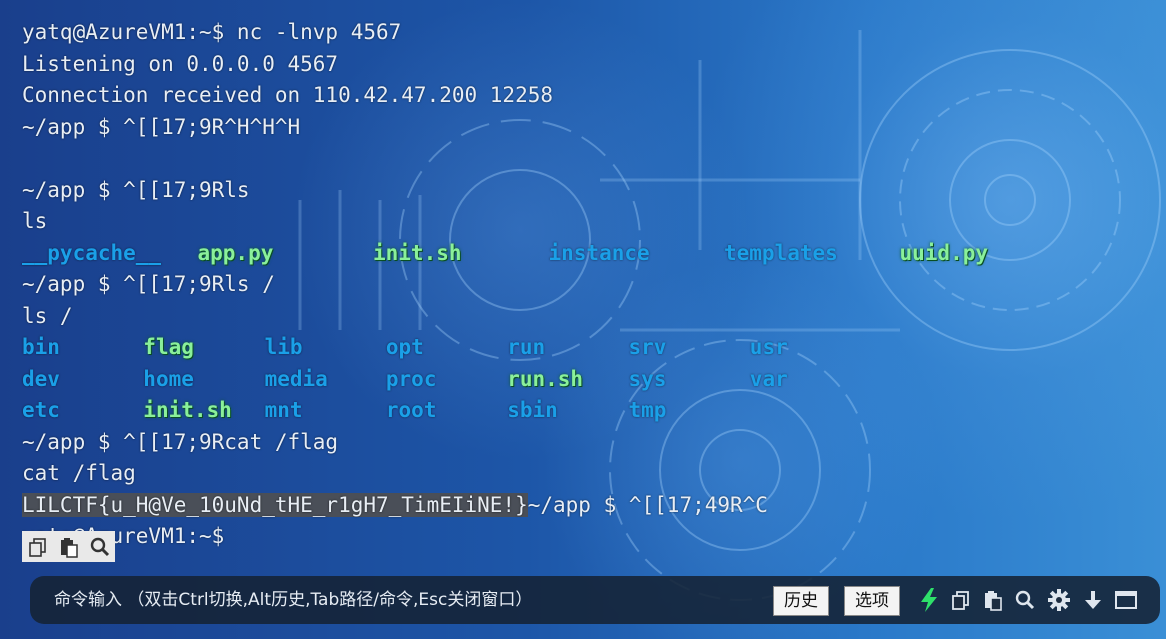  I want to click on directory-entry: home, so click(168, 378).